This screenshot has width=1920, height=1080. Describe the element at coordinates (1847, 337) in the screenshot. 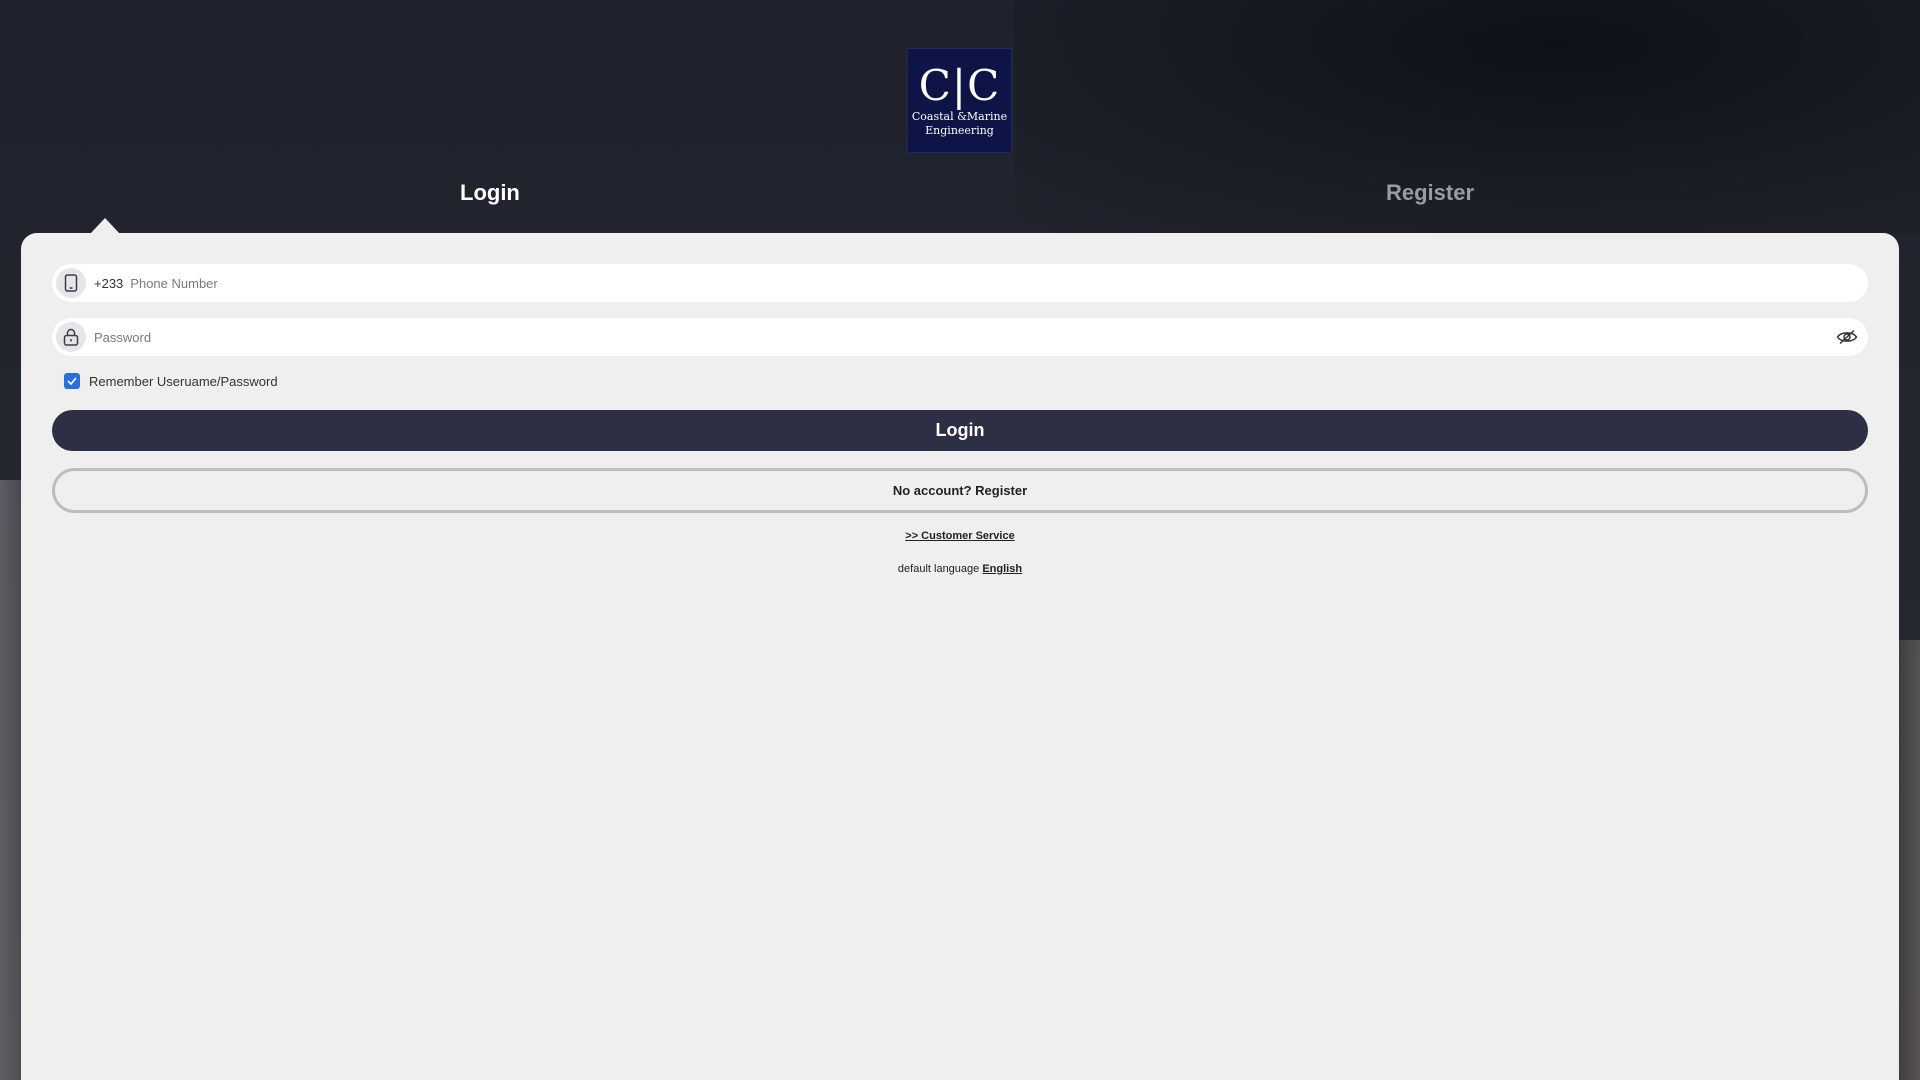

I see `eye-hidden-icon` at that location.